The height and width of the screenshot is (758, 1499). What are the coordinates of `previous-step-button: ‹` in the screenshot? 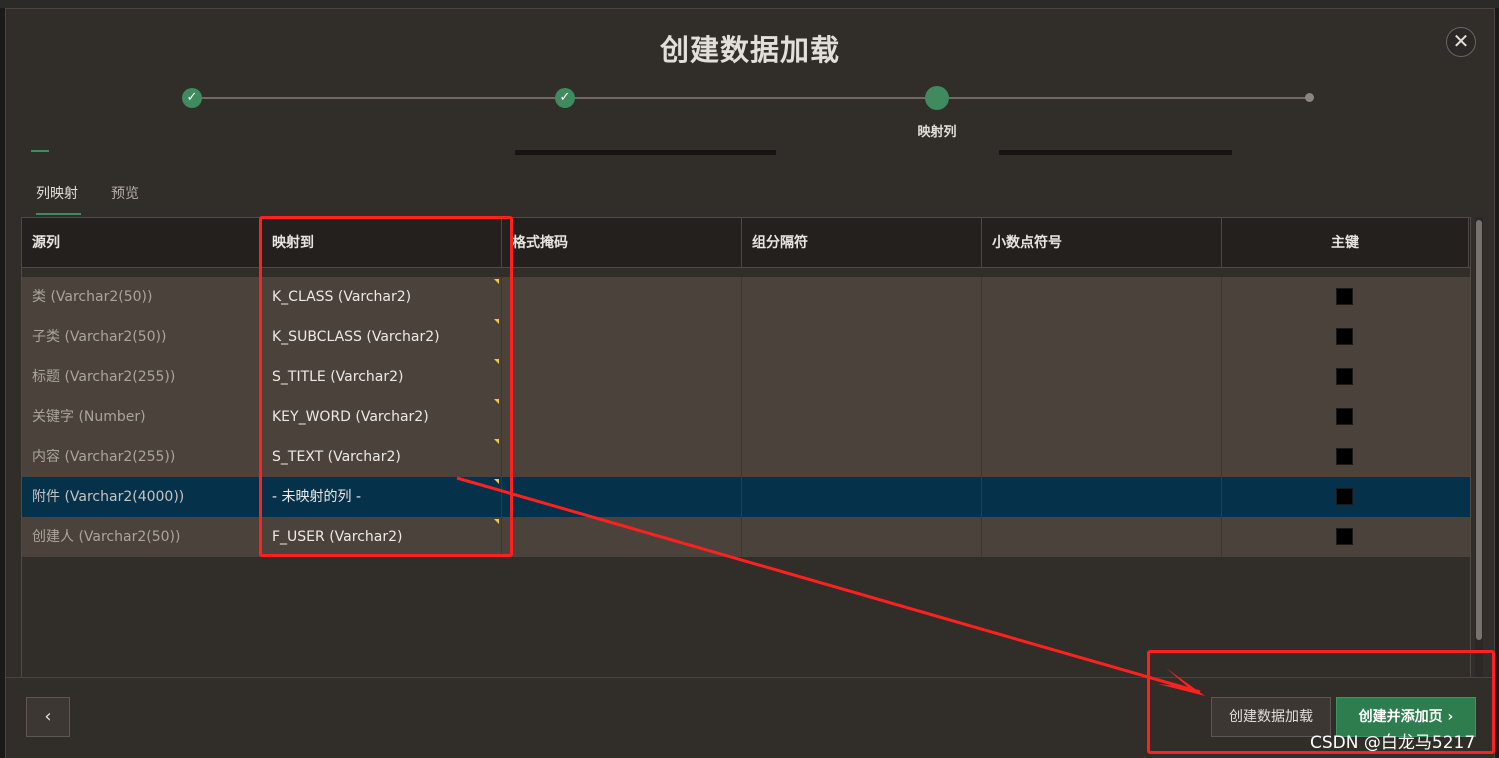 It's located at (48, 717).